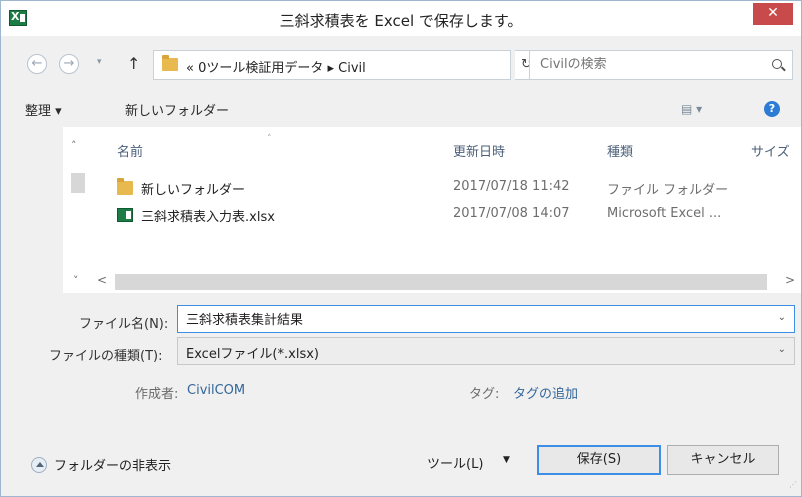  I want to click on filetype-value: Excelファイル(*.xlsx), so click(252, 352).